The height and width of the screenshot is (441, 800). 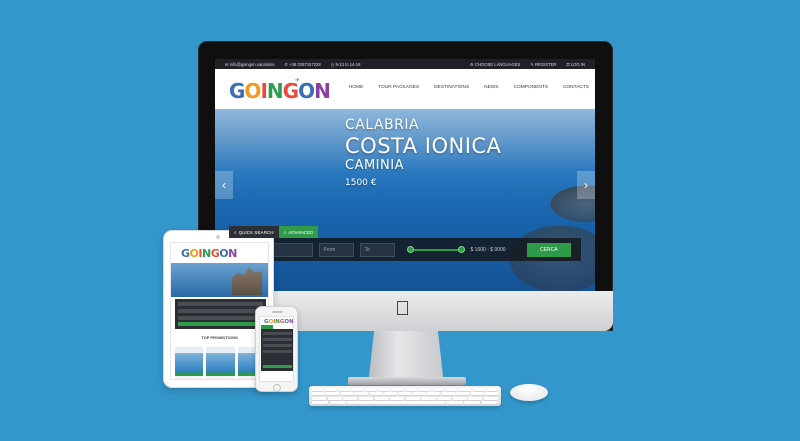 I want to click on tablet-logo: GOINGON, so click(x=209, y=253).